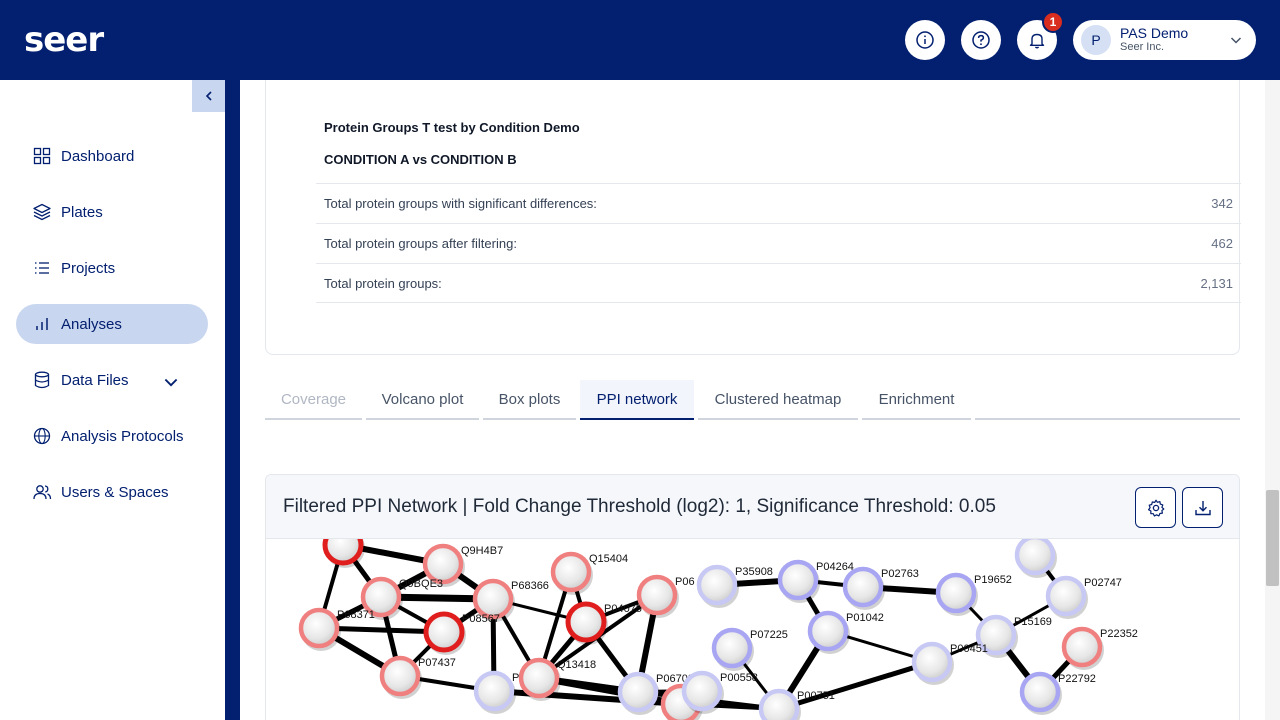 This screenshot has width=1280, height=720. I want to click on sidebar-item-analysis-protocols: Analysis Protocols, so click(112, 436).